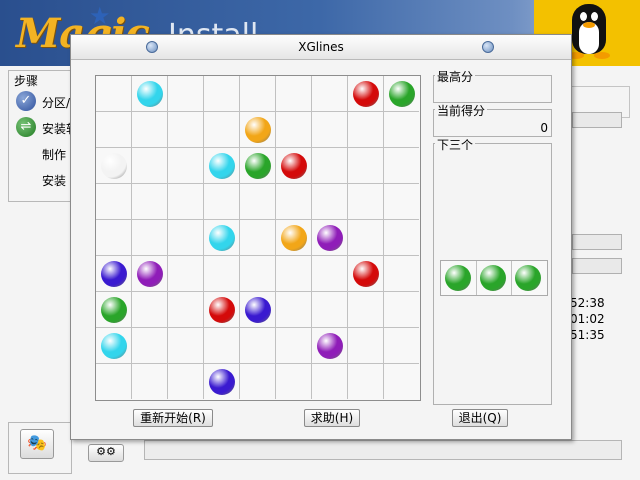 This screenshot has width=640, height=480. What do you see at coordinates (383, 450) in the screenshot?
I see `installer-status-bar` at bounding box center [383, 450].